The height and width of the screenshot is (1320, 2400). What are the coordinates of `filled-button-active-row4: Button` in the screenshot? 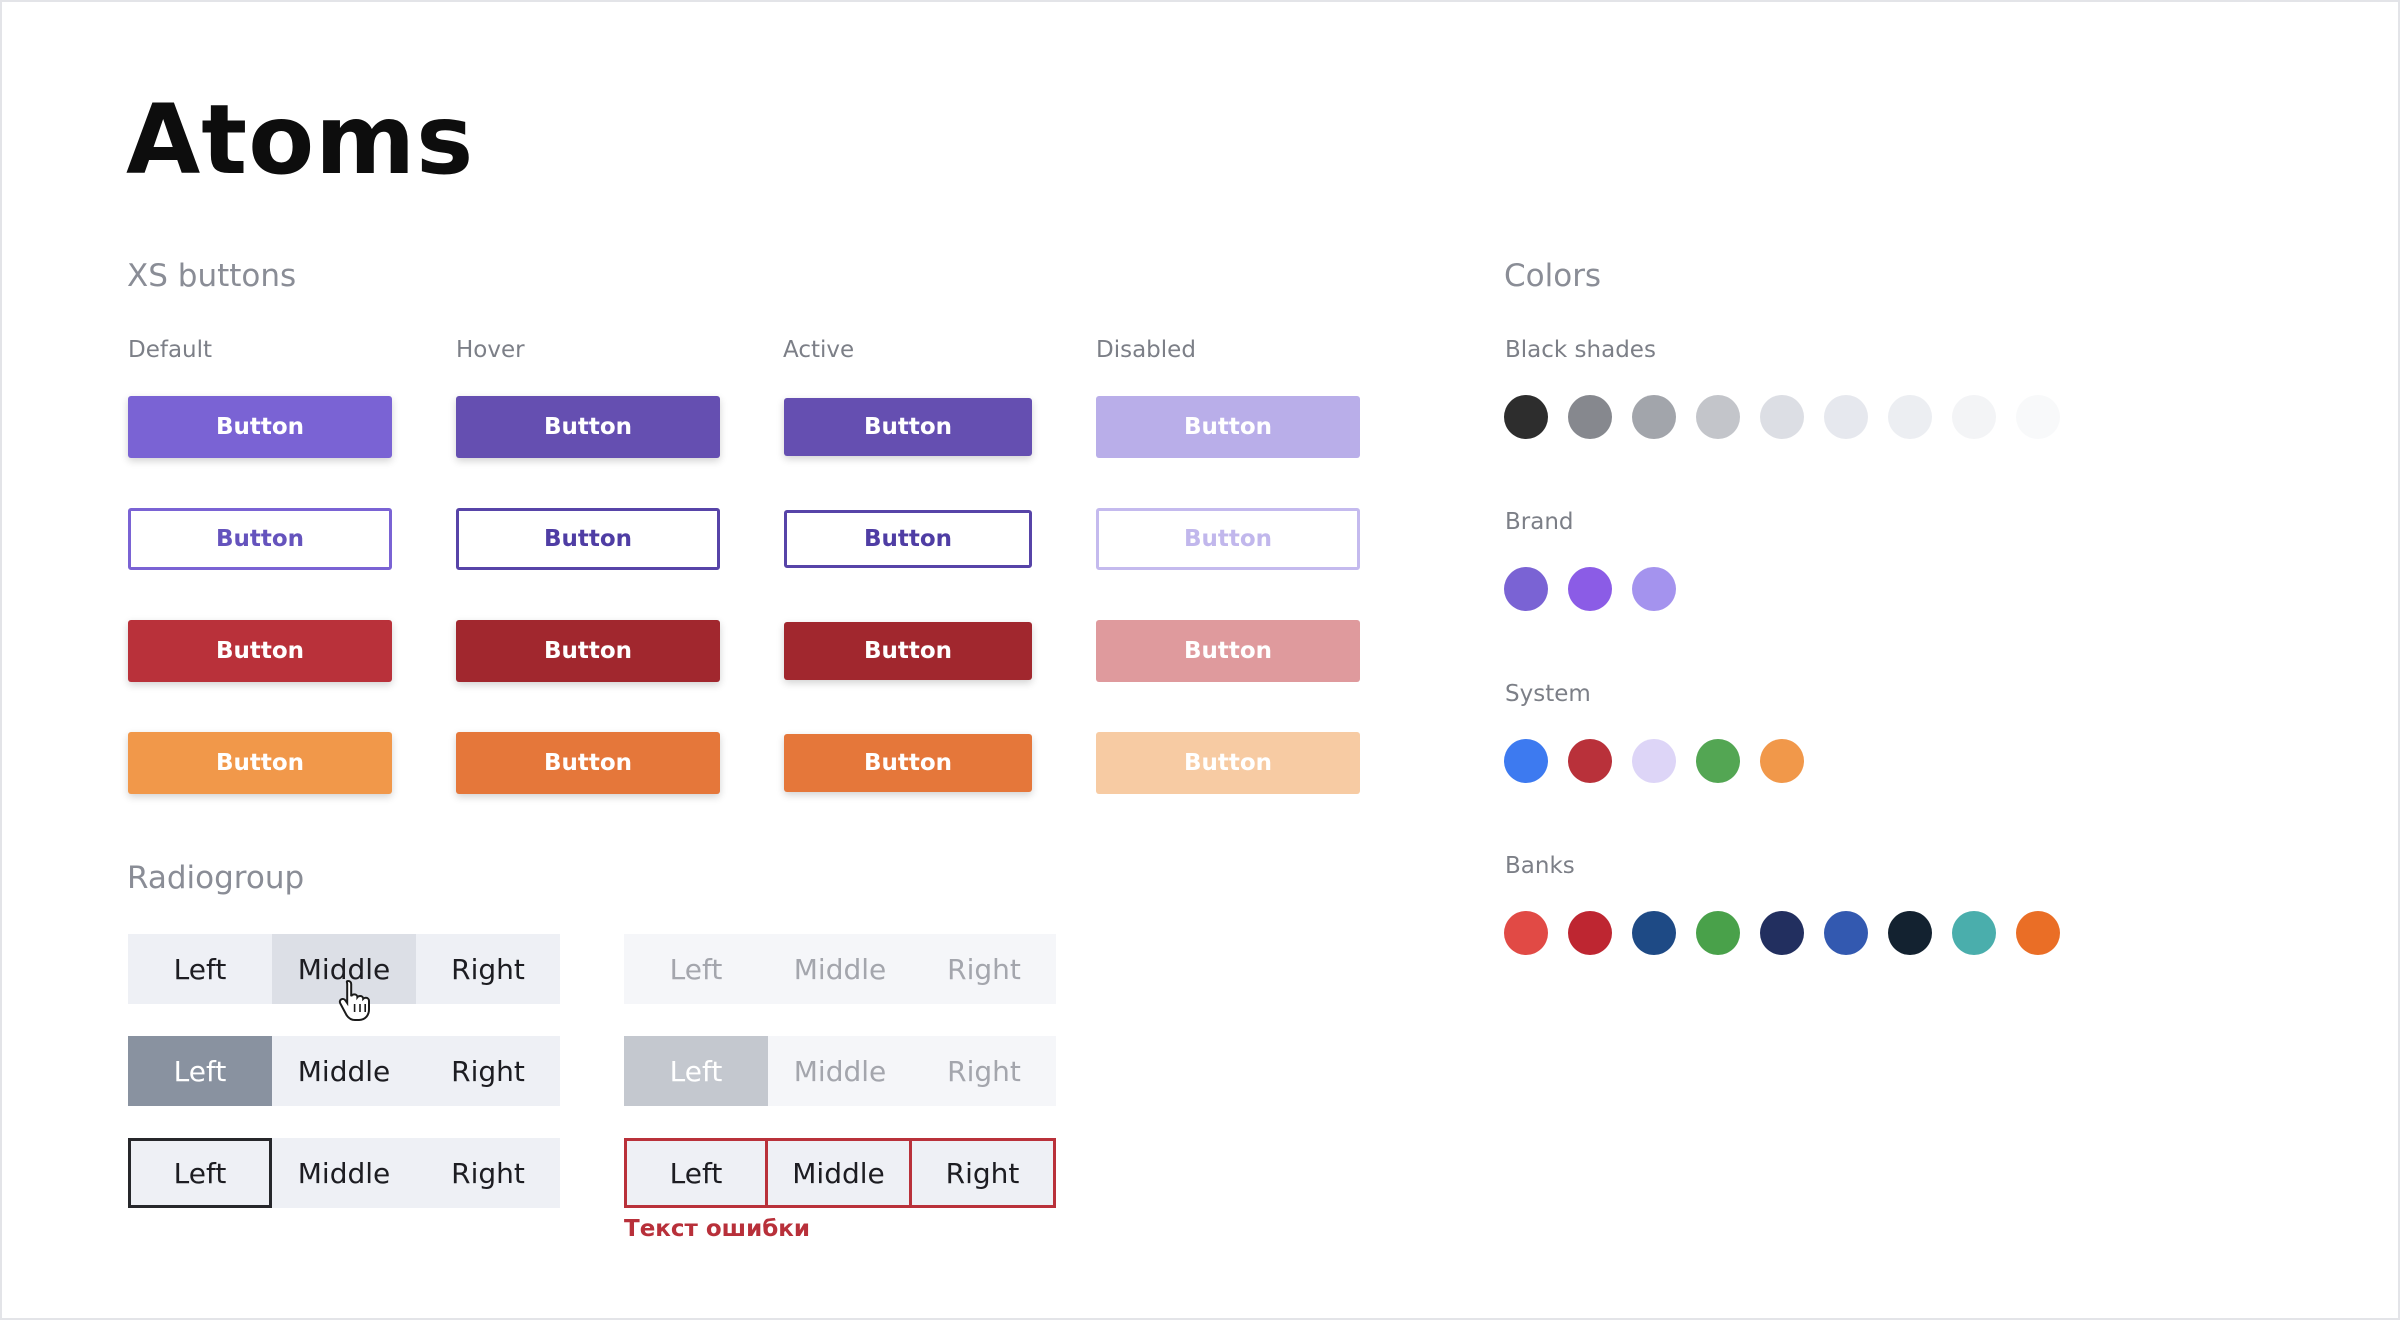 It's located at (908, 763).